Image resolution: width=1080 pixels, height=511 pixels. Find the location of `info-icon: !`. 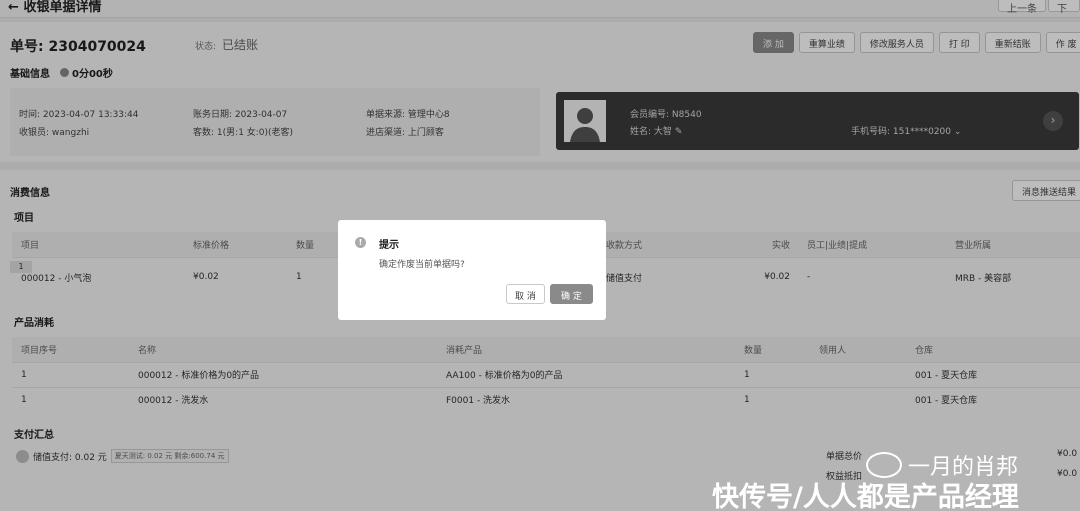

info-icon: ! is located at coordinates (360, 242).